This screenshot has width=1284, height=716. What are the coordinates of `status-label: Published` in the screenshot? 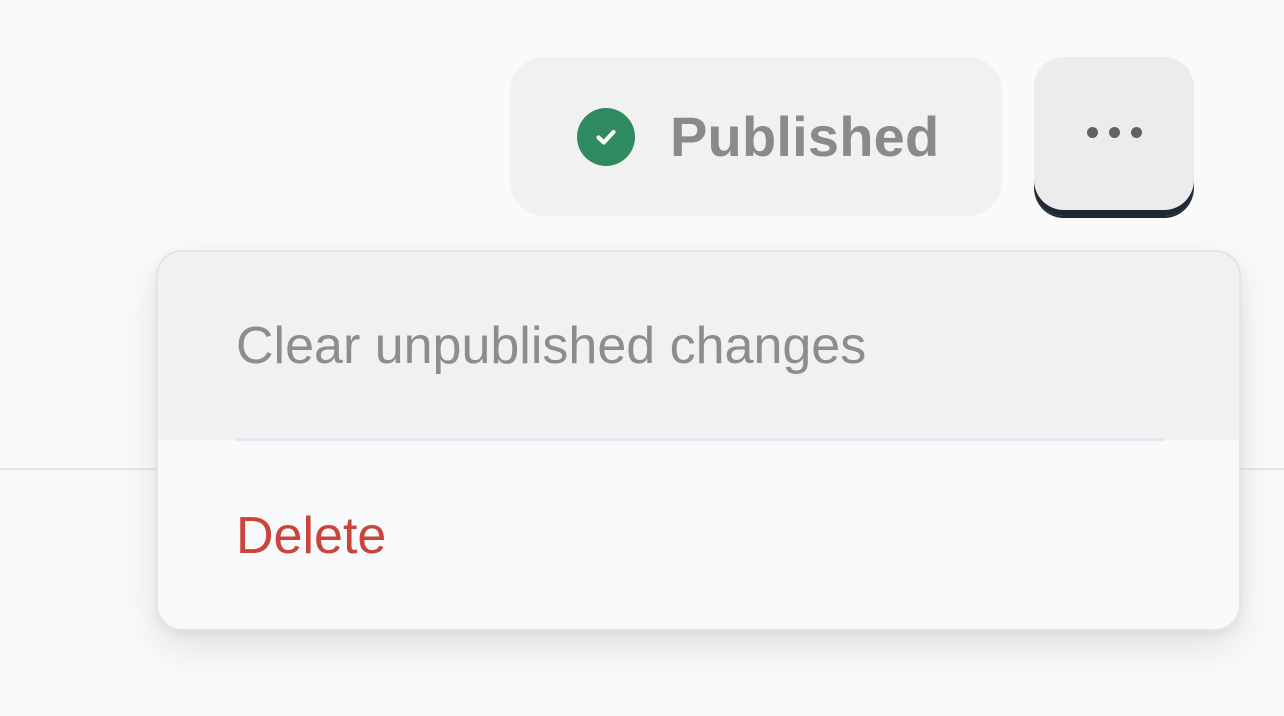 It's located at (805, 136).